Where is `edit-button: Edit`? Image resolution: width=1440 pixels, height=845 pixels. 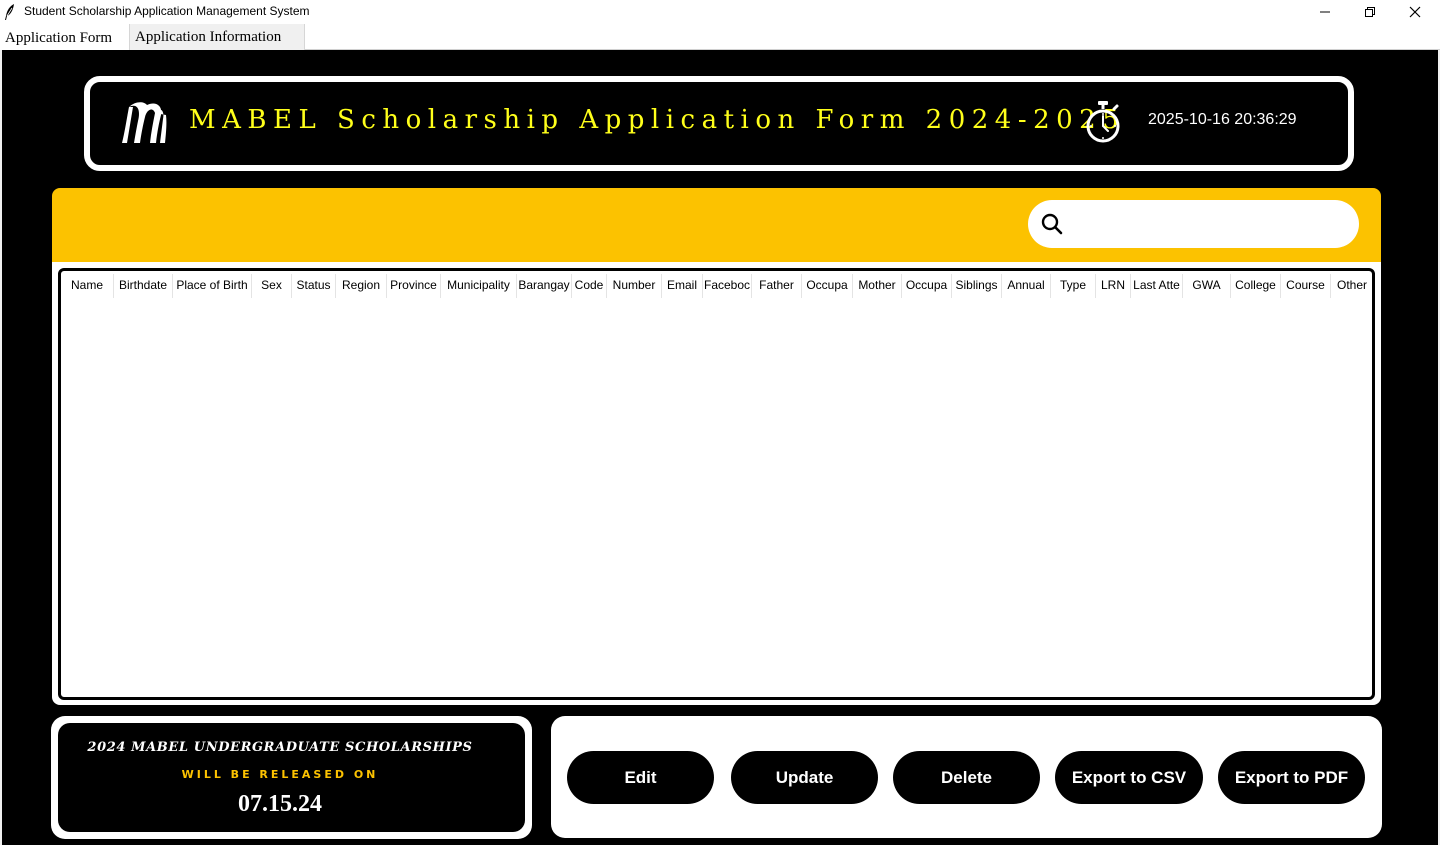
edit-button: Edit is located at coordinates (640, 777).